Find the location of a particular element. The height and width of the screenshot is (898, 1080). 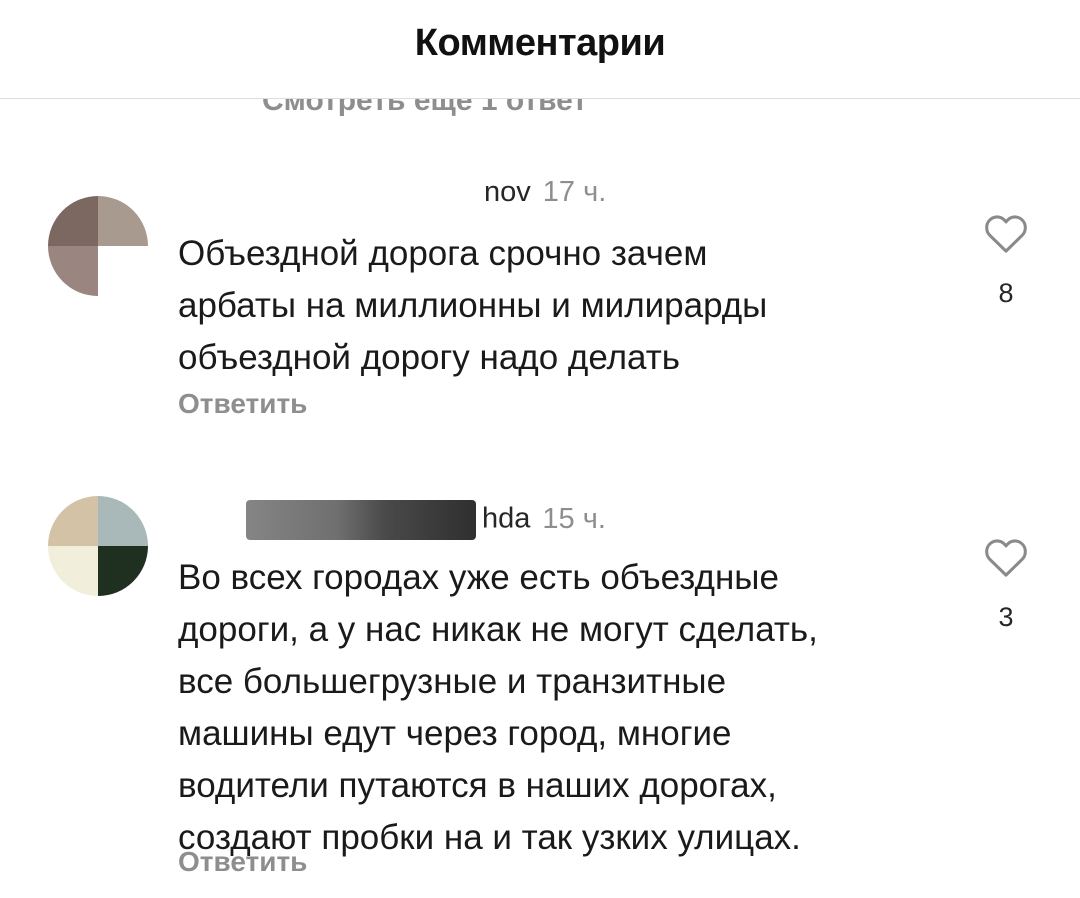

like-control: 8 is located at coordinates (1006, 260).